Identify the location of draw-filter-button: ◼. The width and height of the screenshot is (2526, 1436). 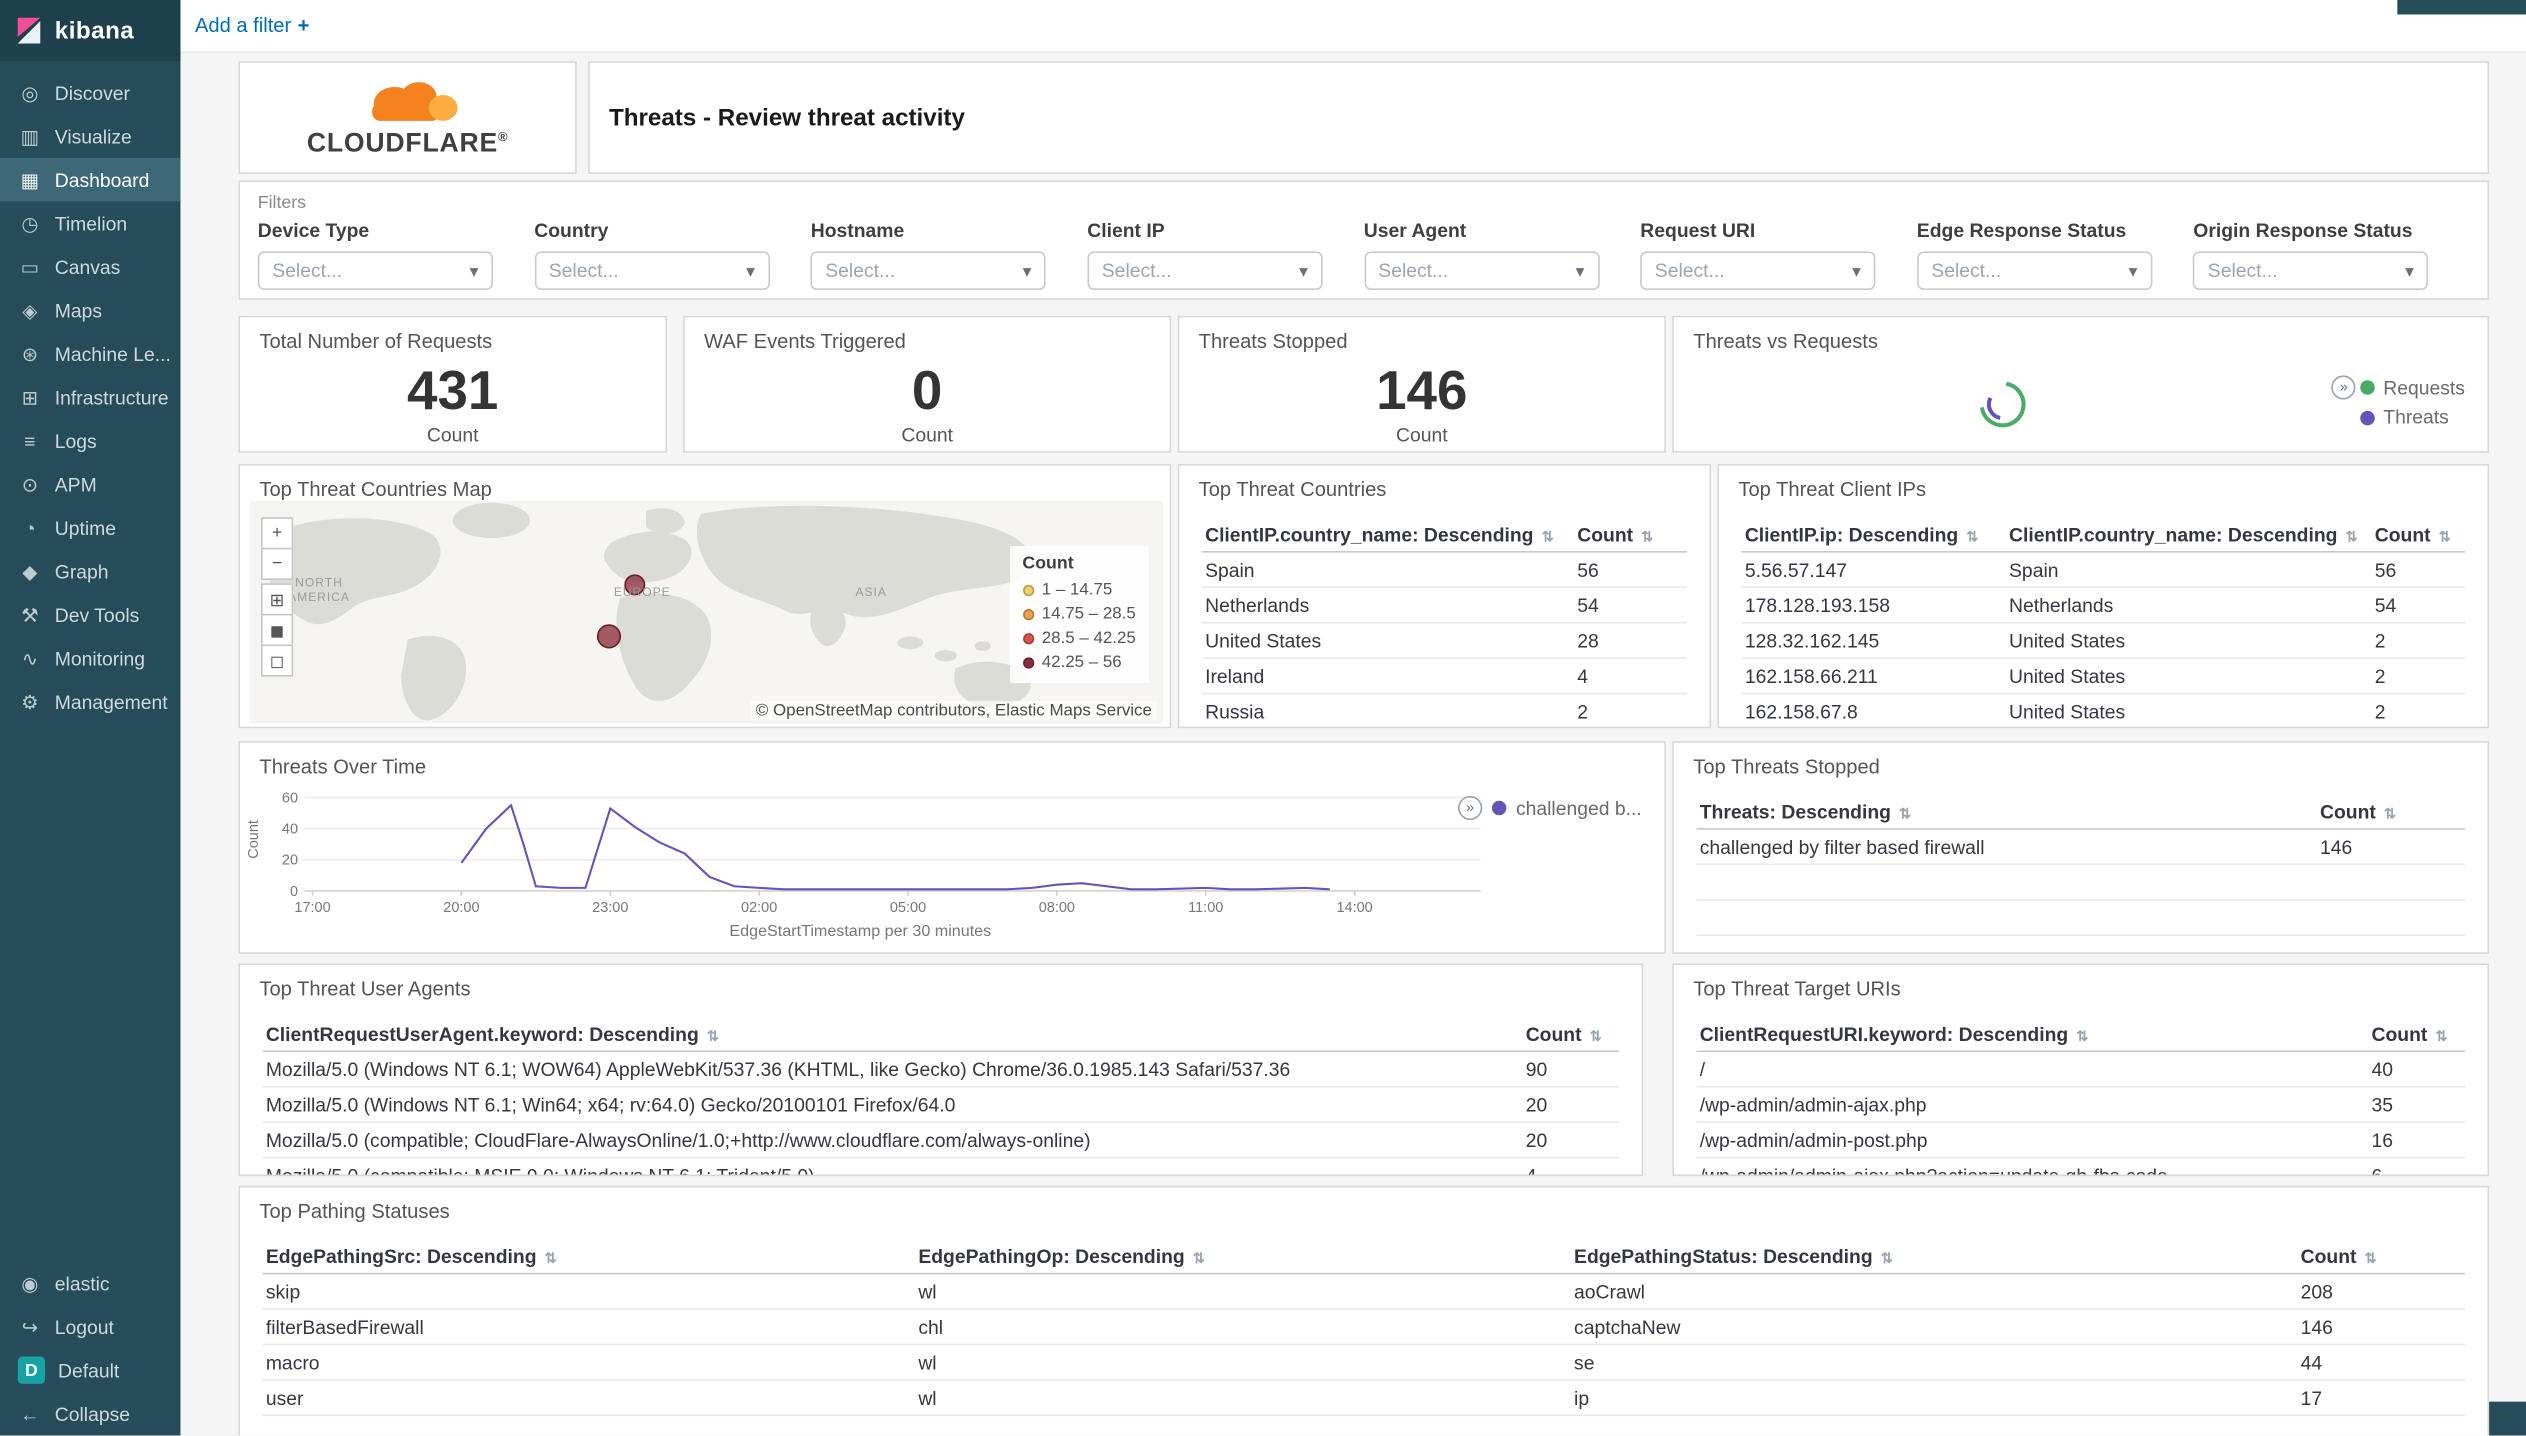
(277, 630).